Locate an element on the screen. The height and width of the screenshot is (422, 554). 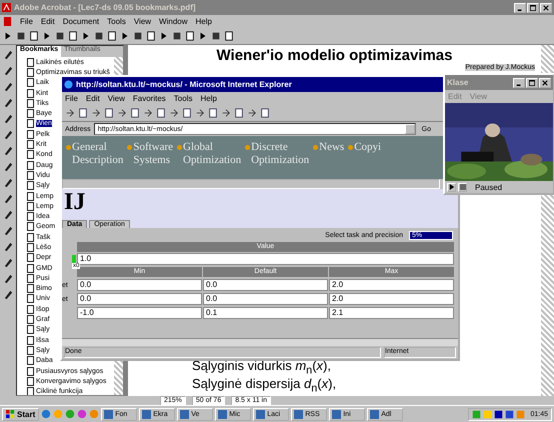
window-title: Adobe Acrobat - [Lec7-ds 09.05 bookmarks.pdf] is located at coordinates (105, 7).